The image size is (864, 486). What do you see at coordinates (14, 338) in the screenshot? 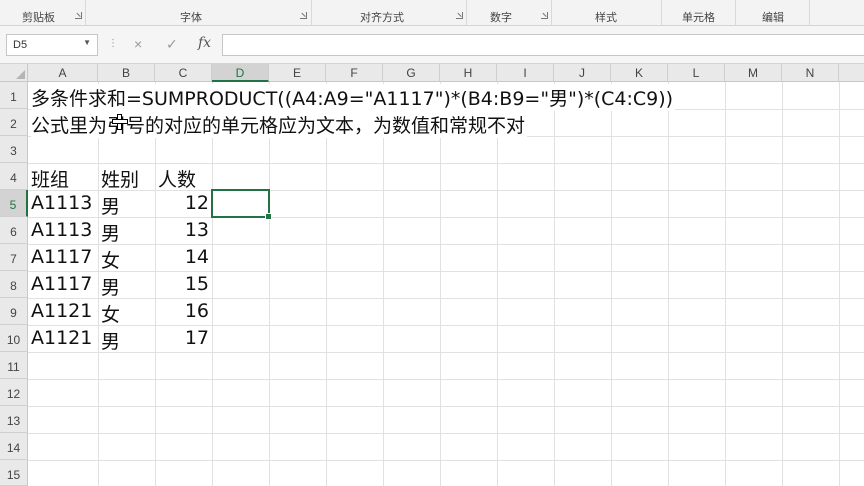
I see `row-header-10: 10` at bounding box center [14, 338].